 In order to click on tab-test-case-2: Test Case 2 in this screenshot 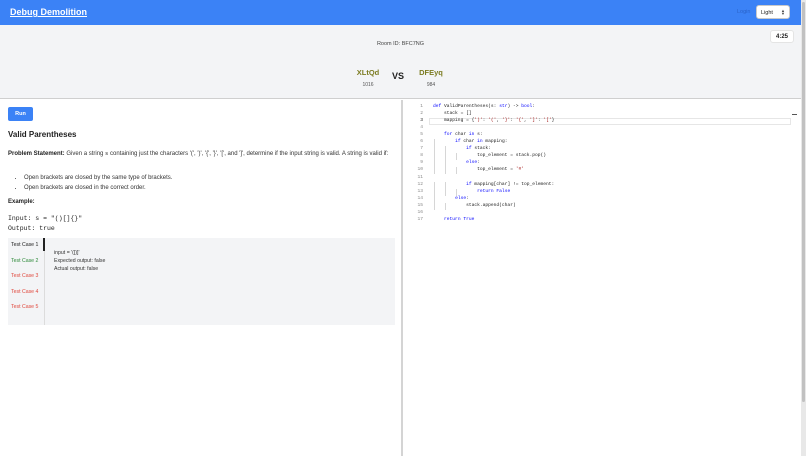, I will do `click(24, 261)`.